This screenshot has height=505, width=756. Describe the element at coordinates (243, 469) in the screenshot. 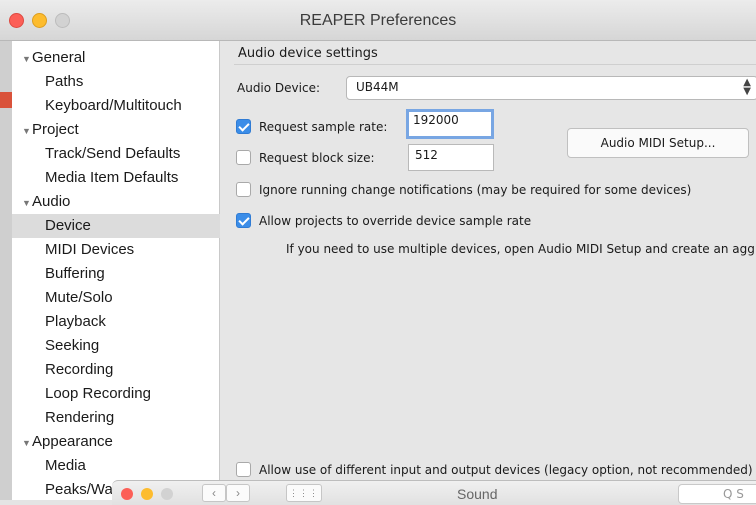

I see `allow-different-io-checkbox` at that location.